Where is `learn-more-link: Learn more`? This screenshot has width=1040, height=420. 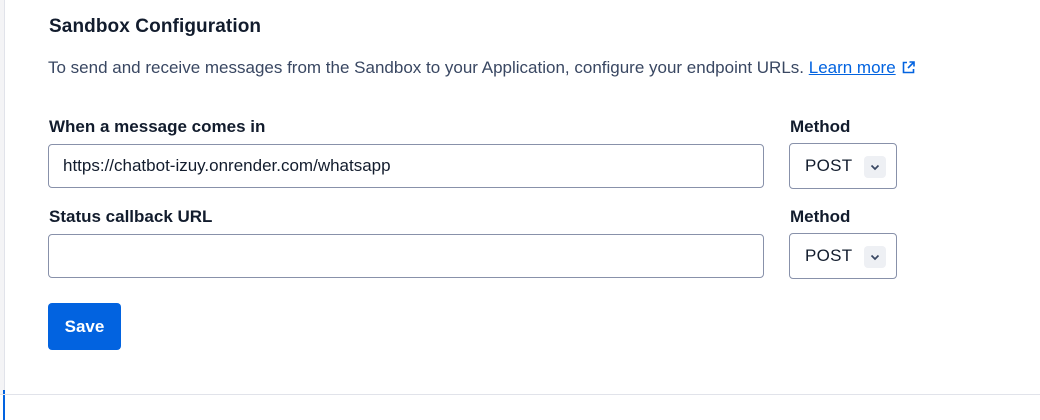 learn-more-link: Learn more is located at coordinates (852, 67).